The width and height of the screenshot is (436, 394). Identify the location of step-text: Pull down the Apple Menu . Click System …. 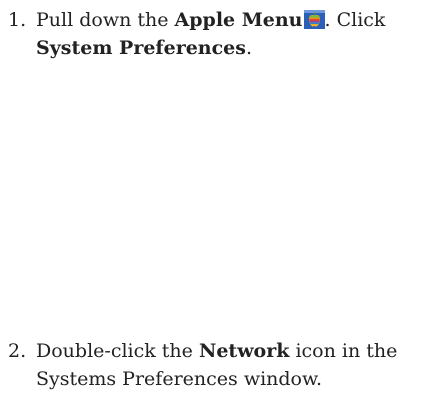
(236, 34).